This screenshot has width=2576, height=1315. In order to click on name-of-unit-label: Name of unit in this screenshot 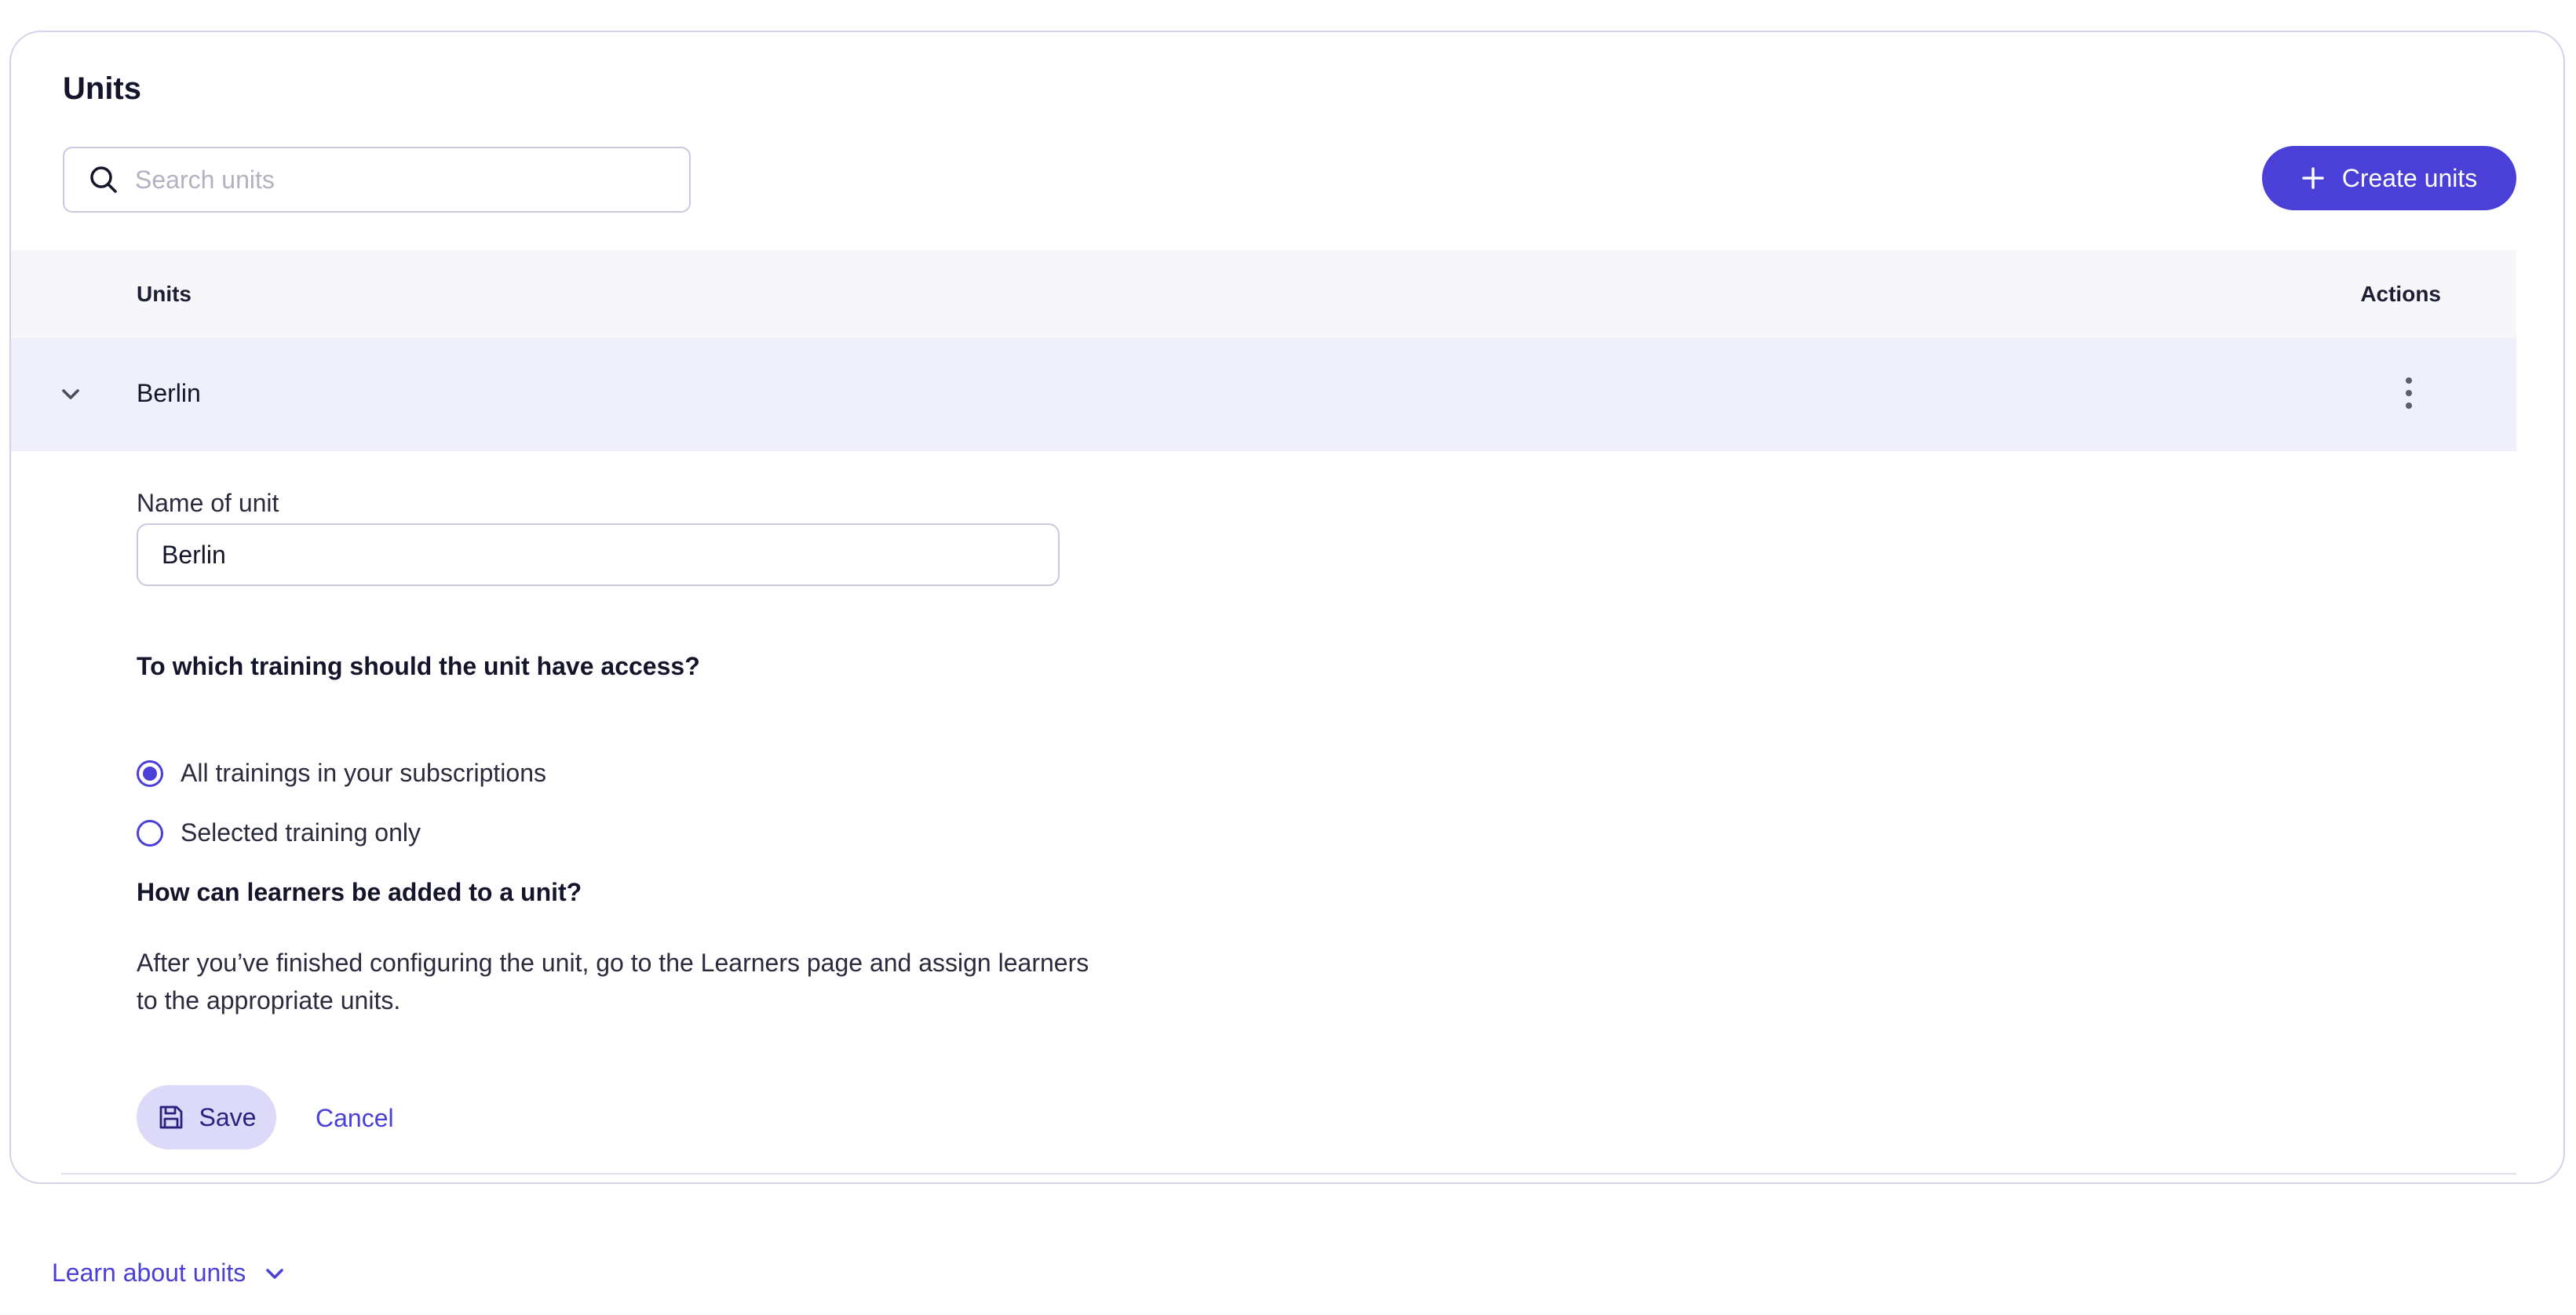, I will do `click(208, 503)`.